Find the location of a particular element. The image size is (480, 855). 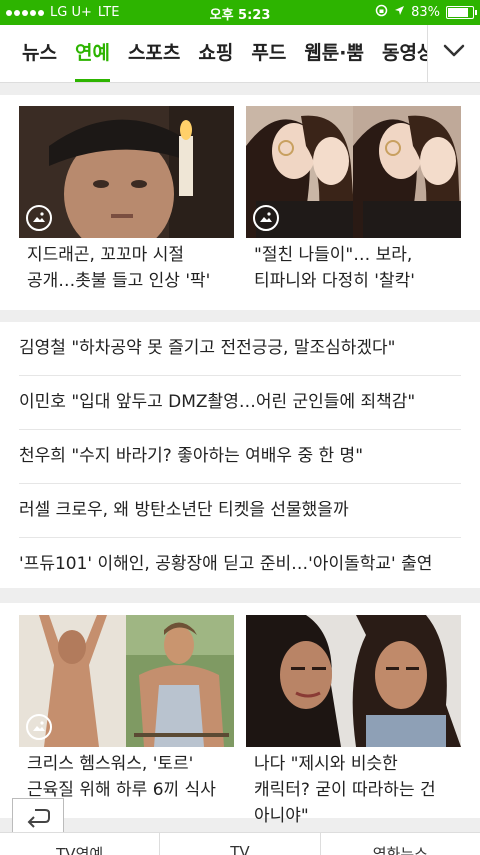

status-bar: LG U+ LTE 오후 5:23 83% is located at coordinates (240, 12).